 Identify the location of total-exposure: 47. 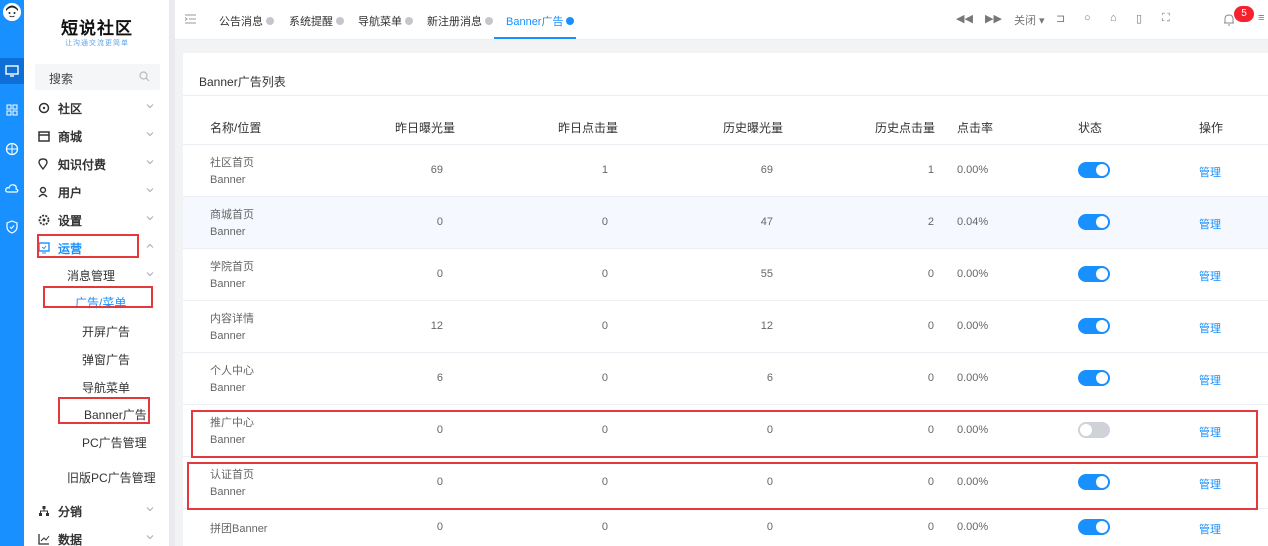
(766, 222).